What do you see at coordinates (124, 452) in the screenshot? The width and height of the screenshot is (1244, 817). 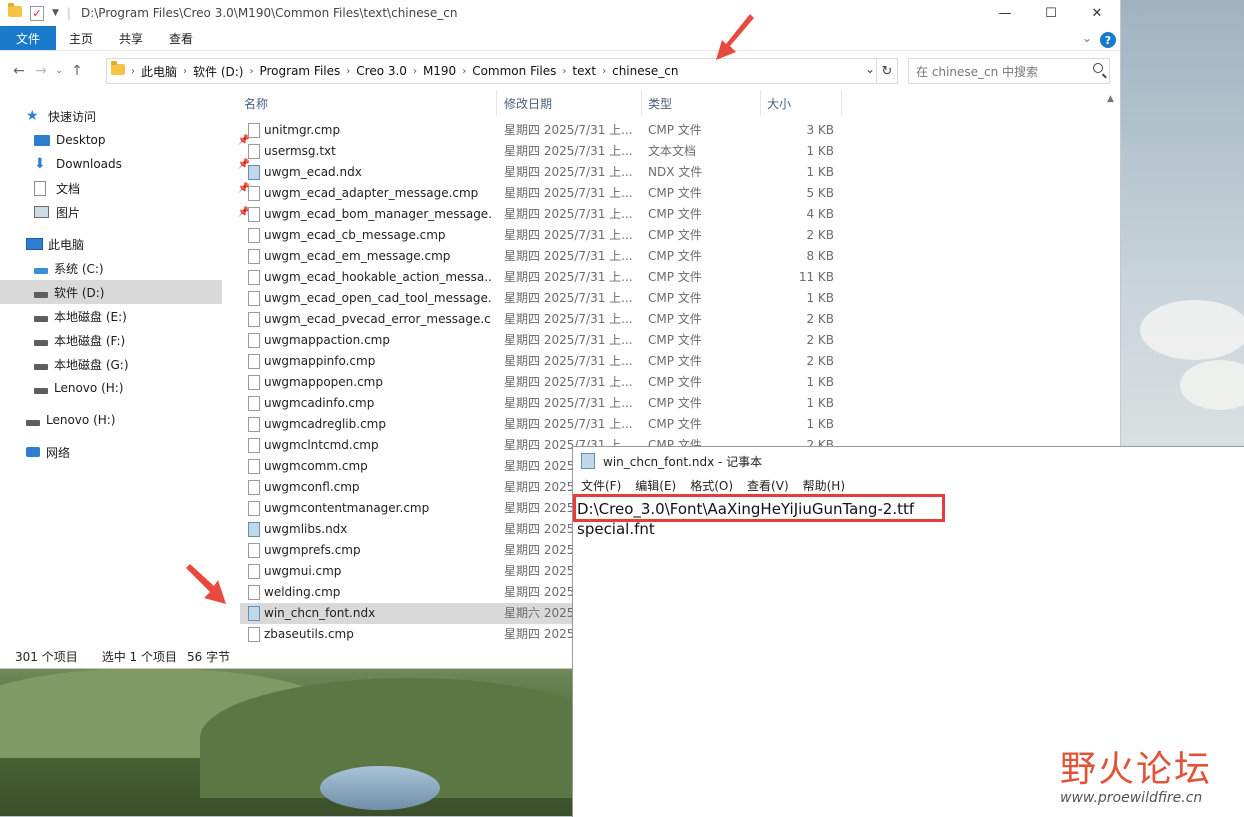 I see `nav-network: 网络` at bounding box center [124, 452].